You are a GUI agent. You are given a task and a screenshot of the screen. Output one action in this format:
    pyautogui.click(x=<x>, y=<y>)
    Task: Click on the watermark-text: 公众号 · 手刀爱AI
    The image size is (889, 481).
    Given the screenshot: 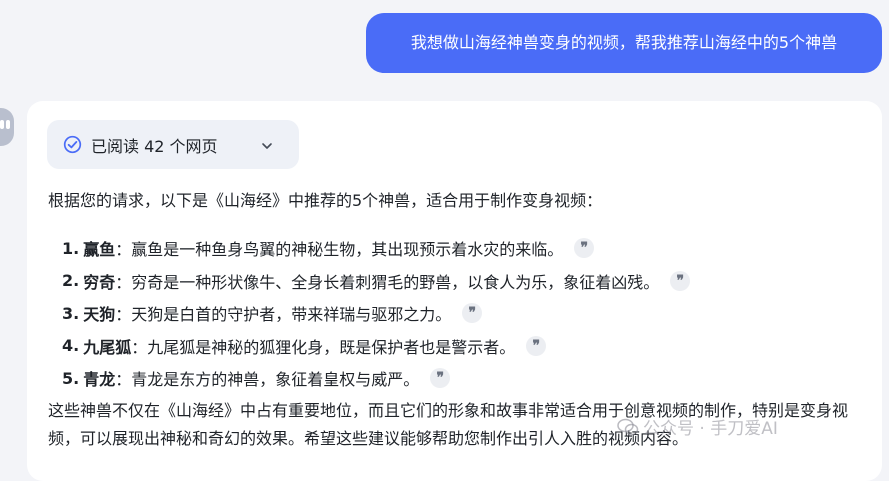 What is the action you would take?
    pyautogui.click(x=710, y=429)
    